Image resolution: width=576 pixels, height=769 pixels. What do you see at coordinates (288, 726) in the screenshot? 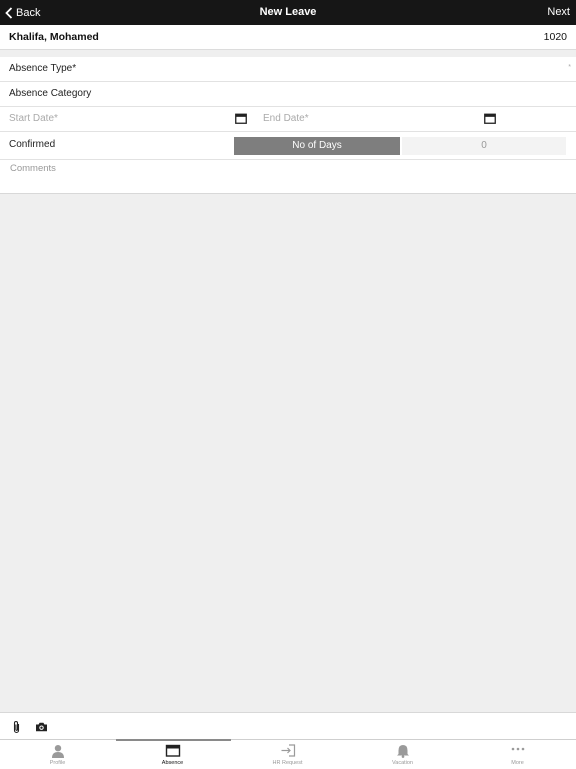
I see `attachment-bar` at bounding box center [288, 726].